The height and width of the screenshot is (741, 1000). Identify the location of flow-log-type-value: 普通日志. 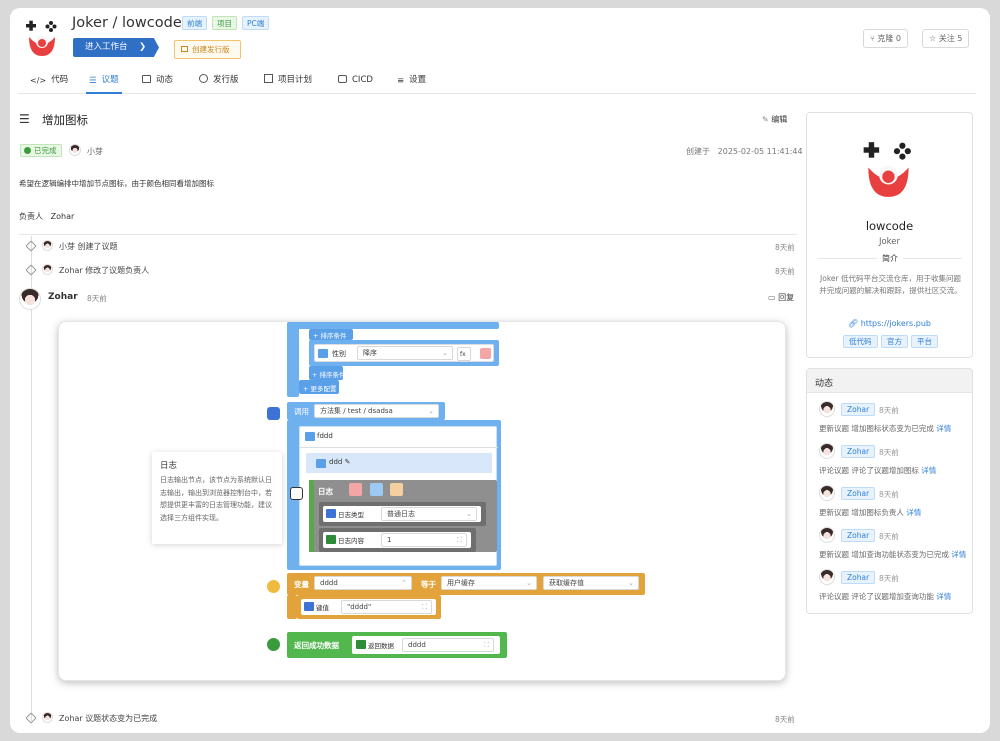
(401, 514).